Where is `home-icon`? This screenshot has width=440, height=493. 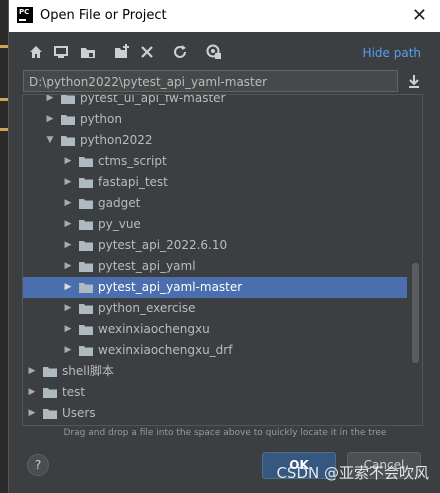 home-icon is located at coordinates (36, 52).